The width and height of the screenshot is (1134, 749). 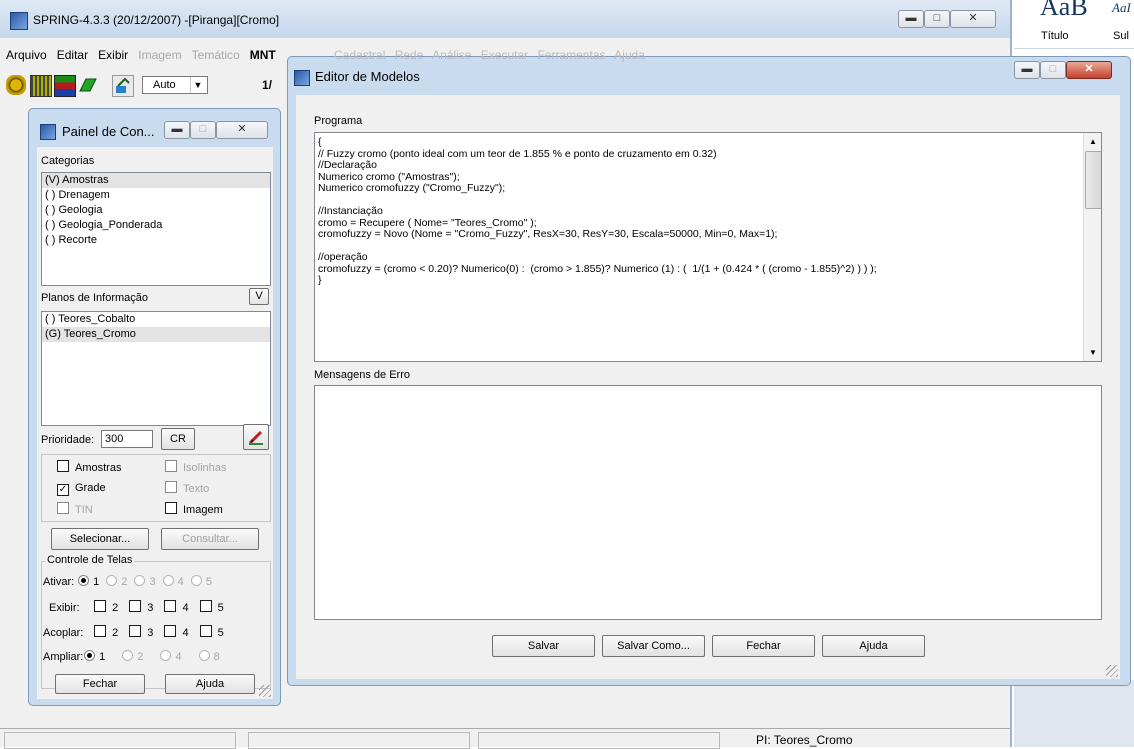 What do you see at coordinates (129, 581) in the screenshot?
I see `ativar-row: Ativar: 1 2 3 4 5` at bounding box center [129, 581].